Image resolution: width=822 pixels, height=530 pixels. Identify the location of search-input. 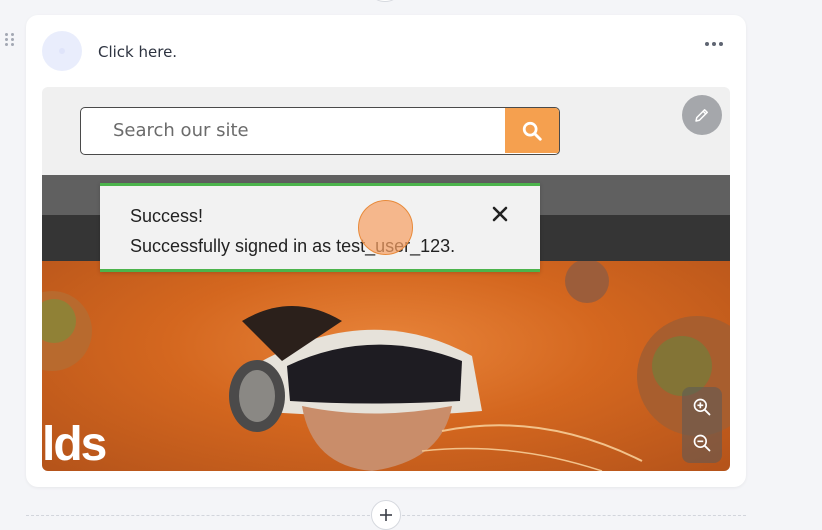
(293, 130).